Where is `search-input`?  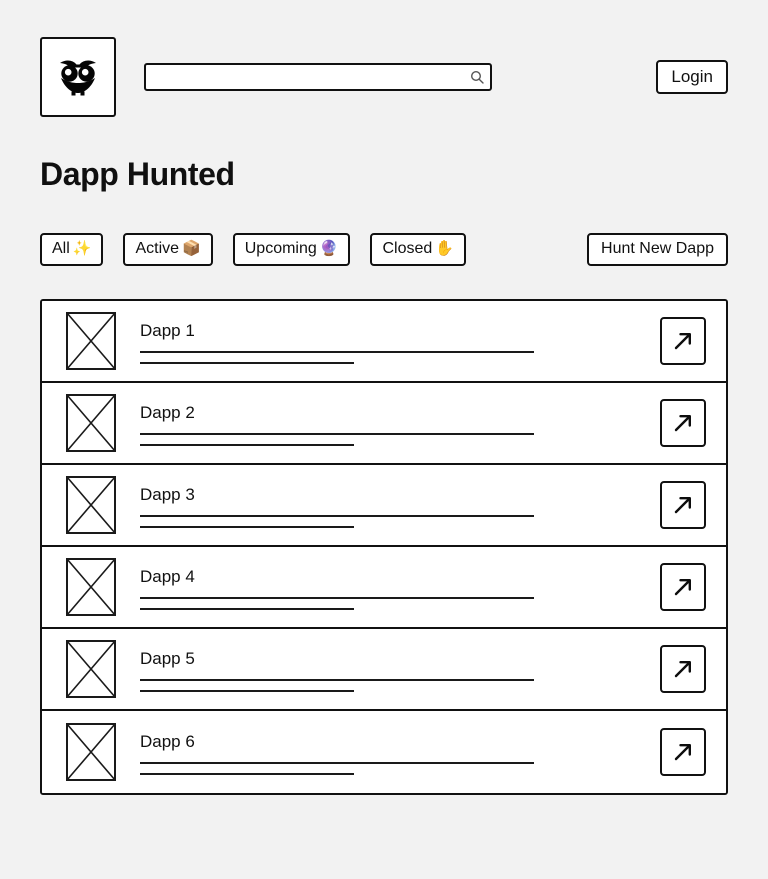 search-input is located at coordinates (318, 77).